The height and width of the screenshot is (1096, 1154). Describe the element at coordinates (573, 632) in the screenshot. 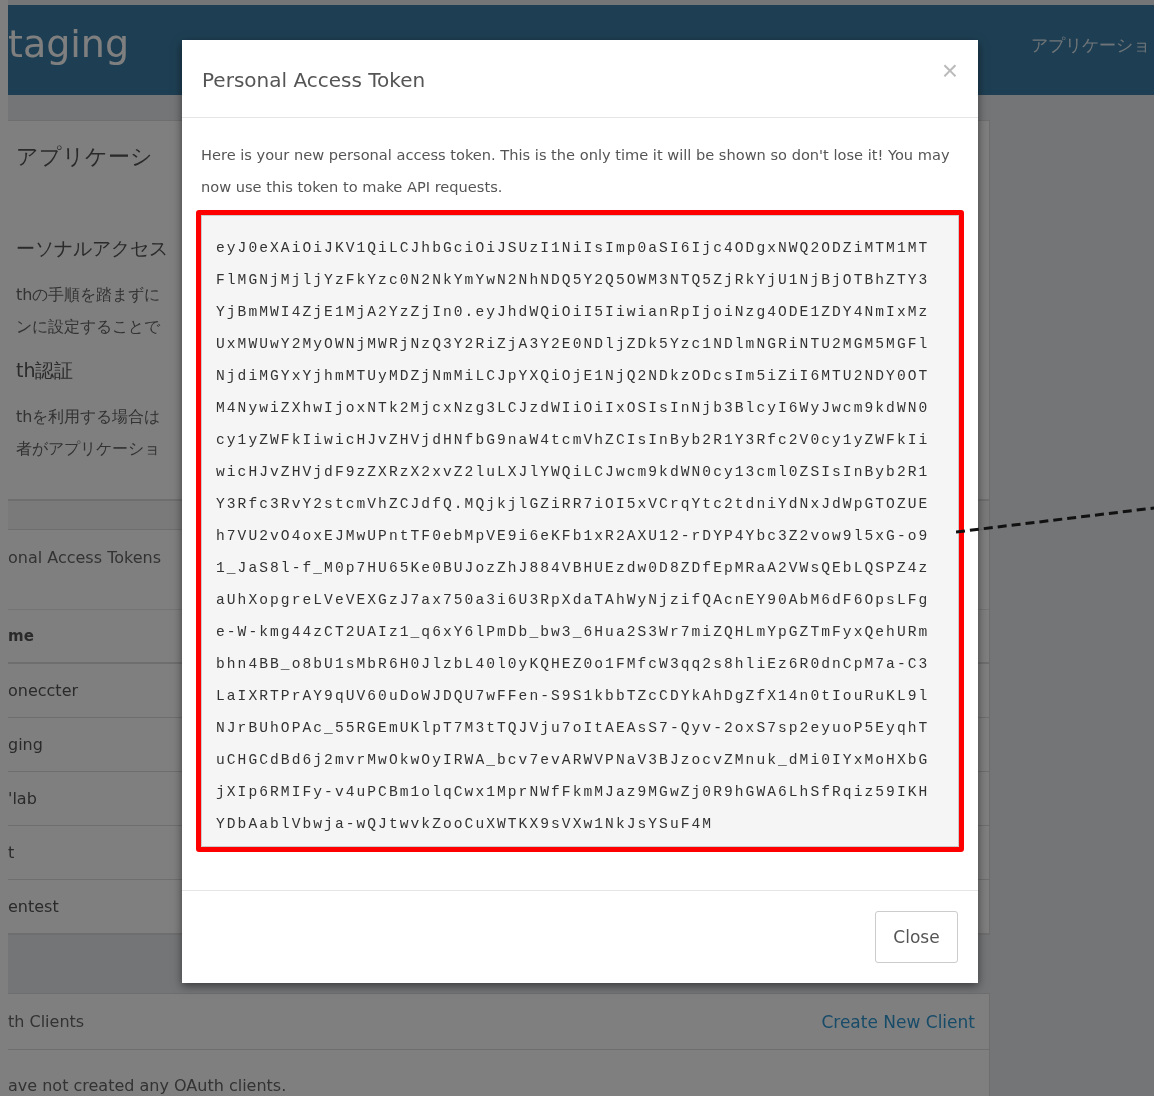

I see `token-text: e-W-kmg44zCT2UAIz1_q6xY6lPmDb_bw3_6Hua2S3Wr7miZQHLmYpGZTmFyxQehURm` at that location.